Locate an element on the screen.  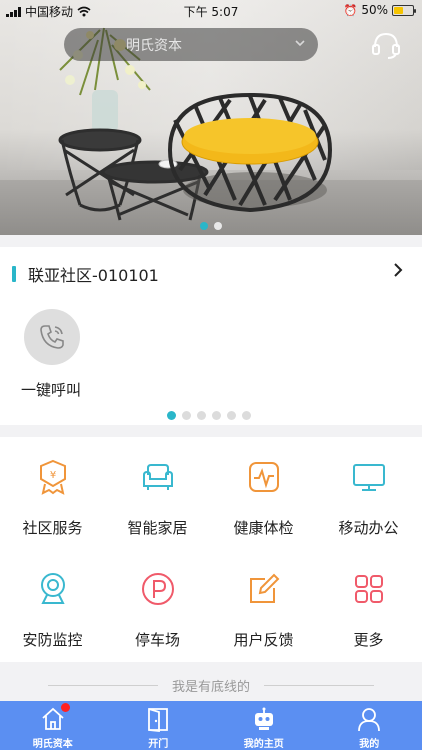
battery-icon is located at coordinates (404, 10).